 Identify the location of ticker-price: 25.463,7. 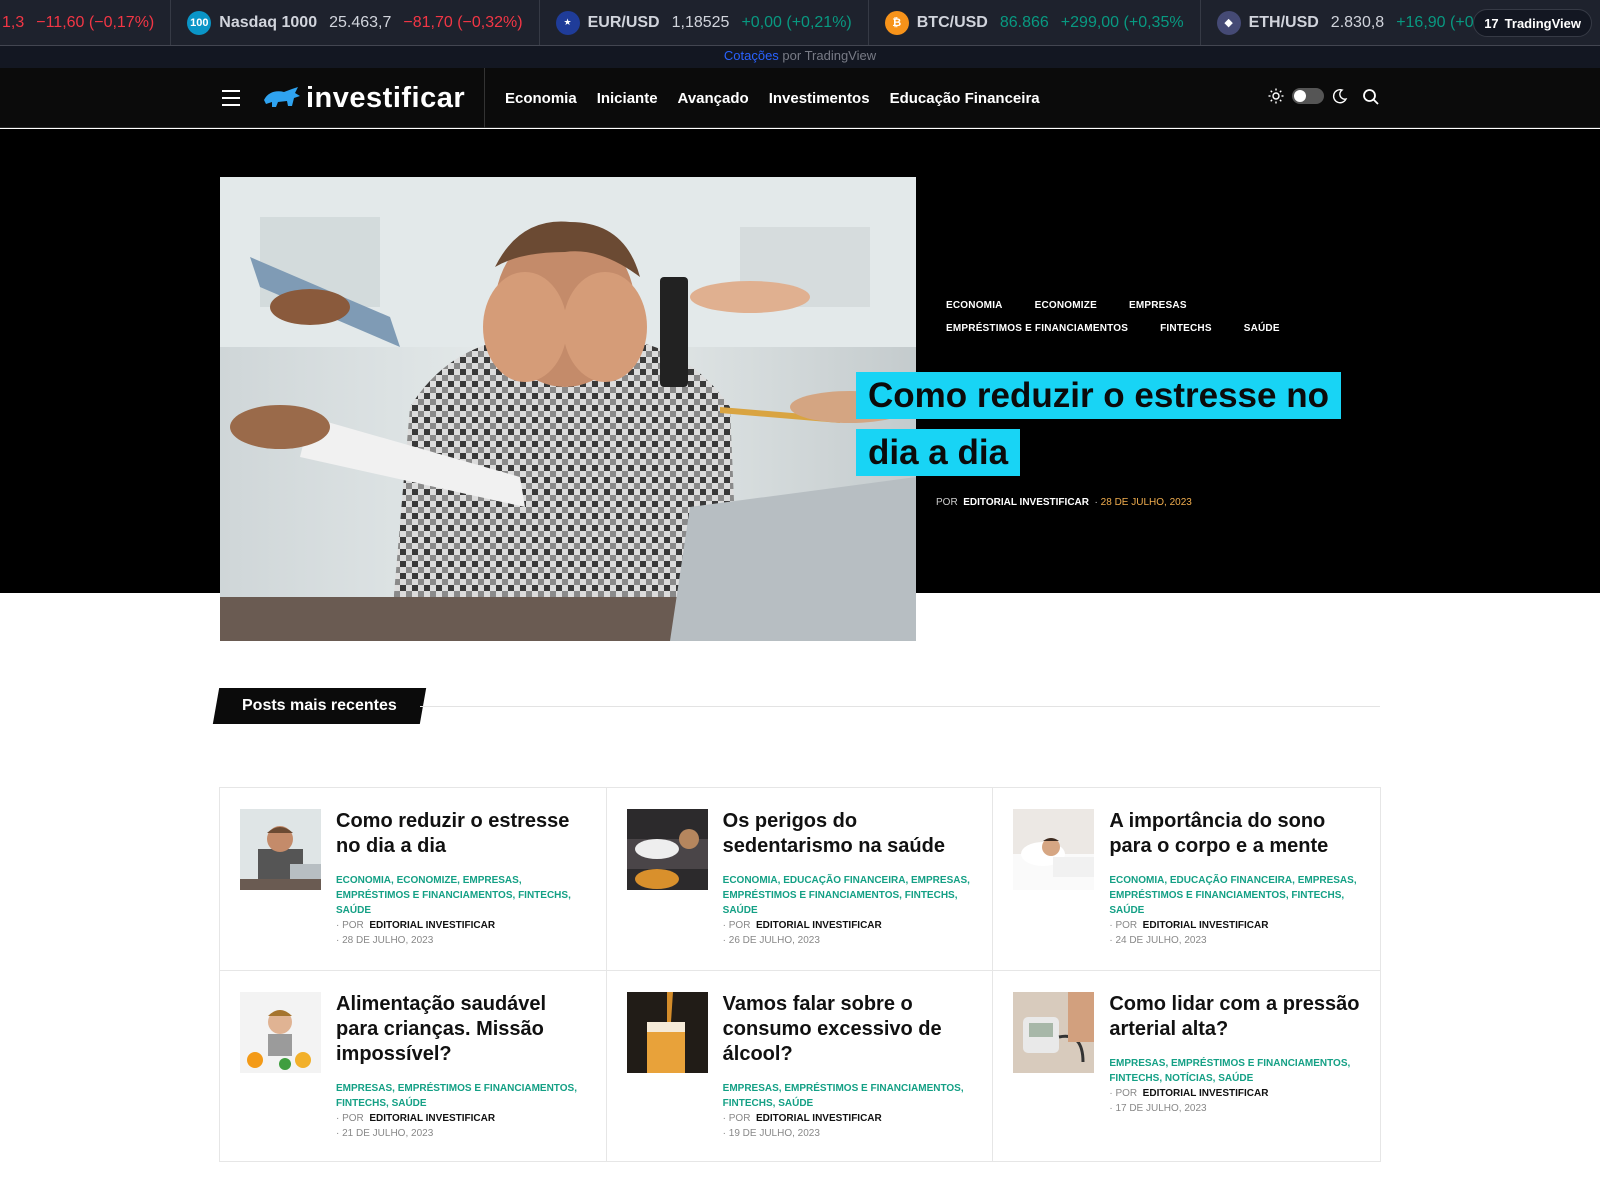
(360, 22).